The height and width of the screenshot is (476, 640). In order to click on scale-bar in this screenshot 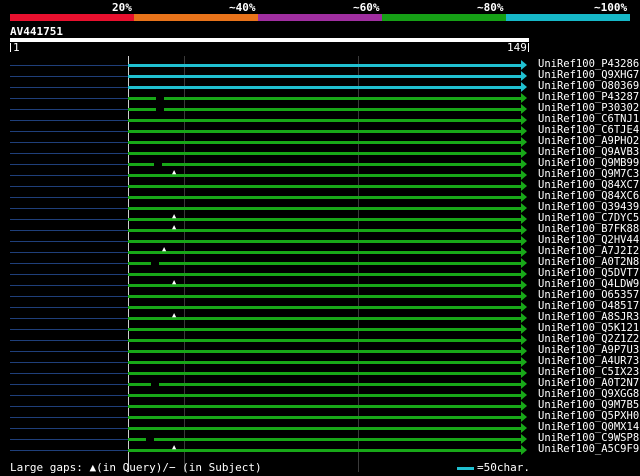, I will do `click(465, 468)`.